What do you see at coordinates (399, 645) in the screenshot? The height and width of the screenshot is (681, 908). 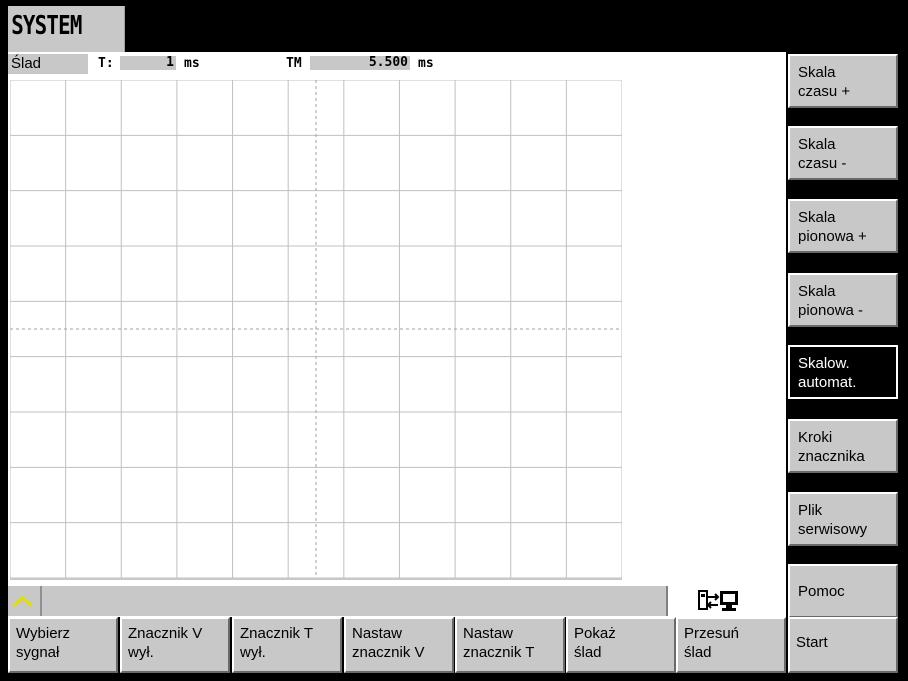 I see `softkey-set-marker-v: Nastaw znacznik V` at bounding box center [399, 645].